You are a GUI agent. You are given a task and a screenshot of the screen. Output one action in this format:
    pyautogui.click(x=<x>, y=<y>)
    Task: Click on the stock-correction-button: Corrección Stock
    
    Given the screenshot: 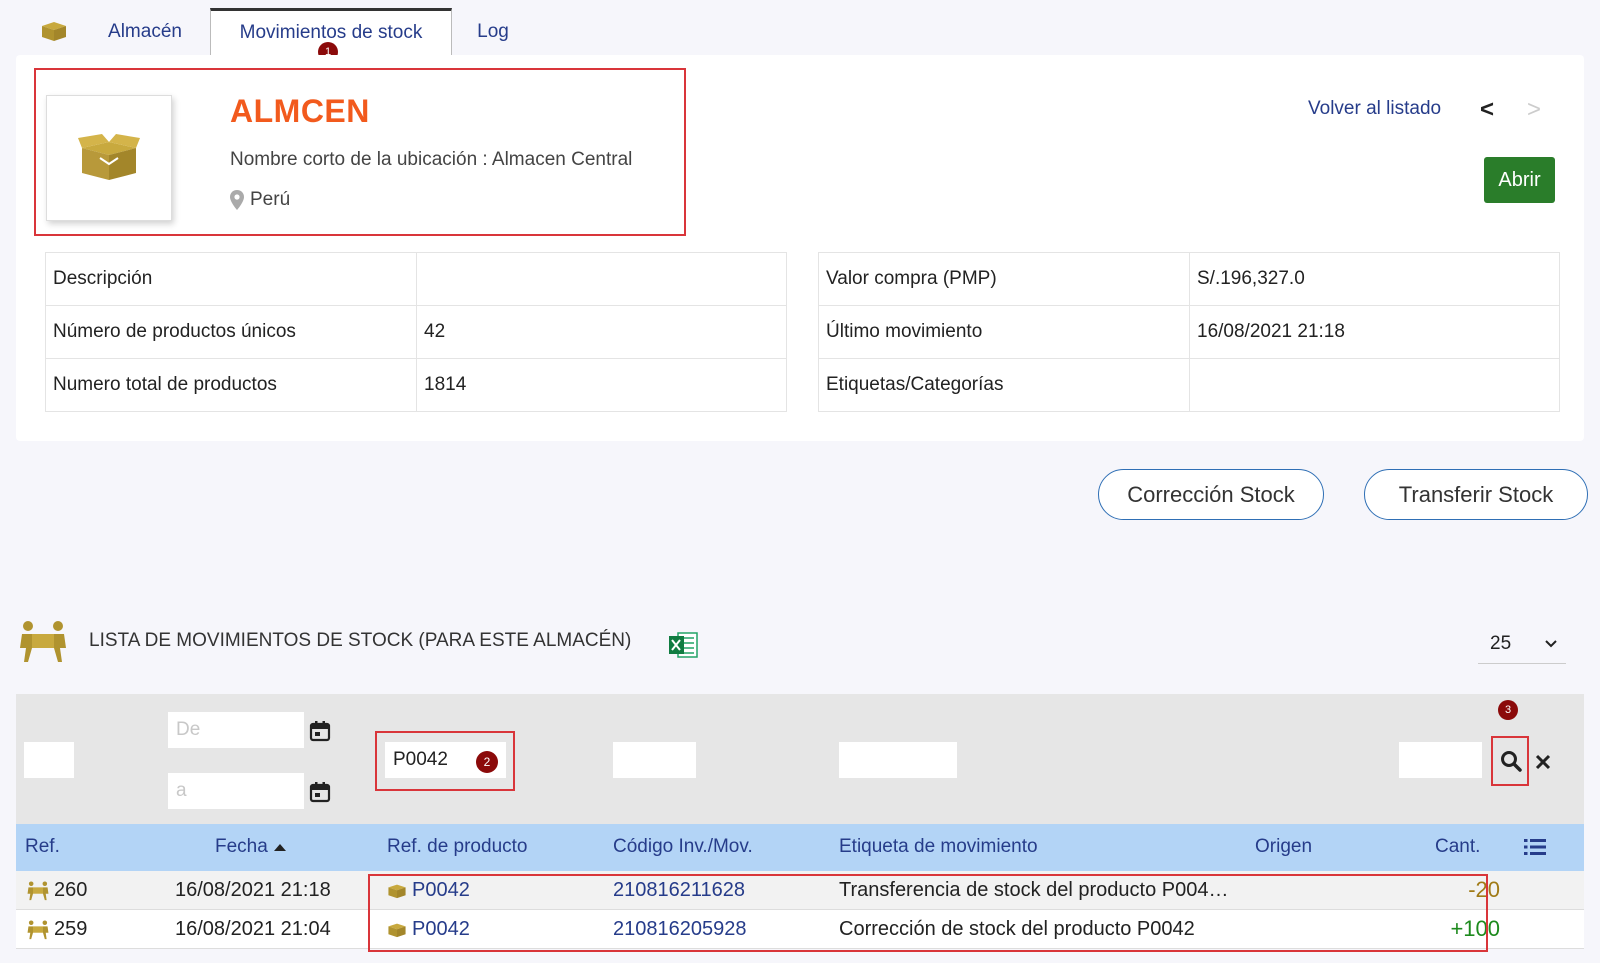 What is the action you would take?
    pyautogui.click(x=1211, y=494)
    